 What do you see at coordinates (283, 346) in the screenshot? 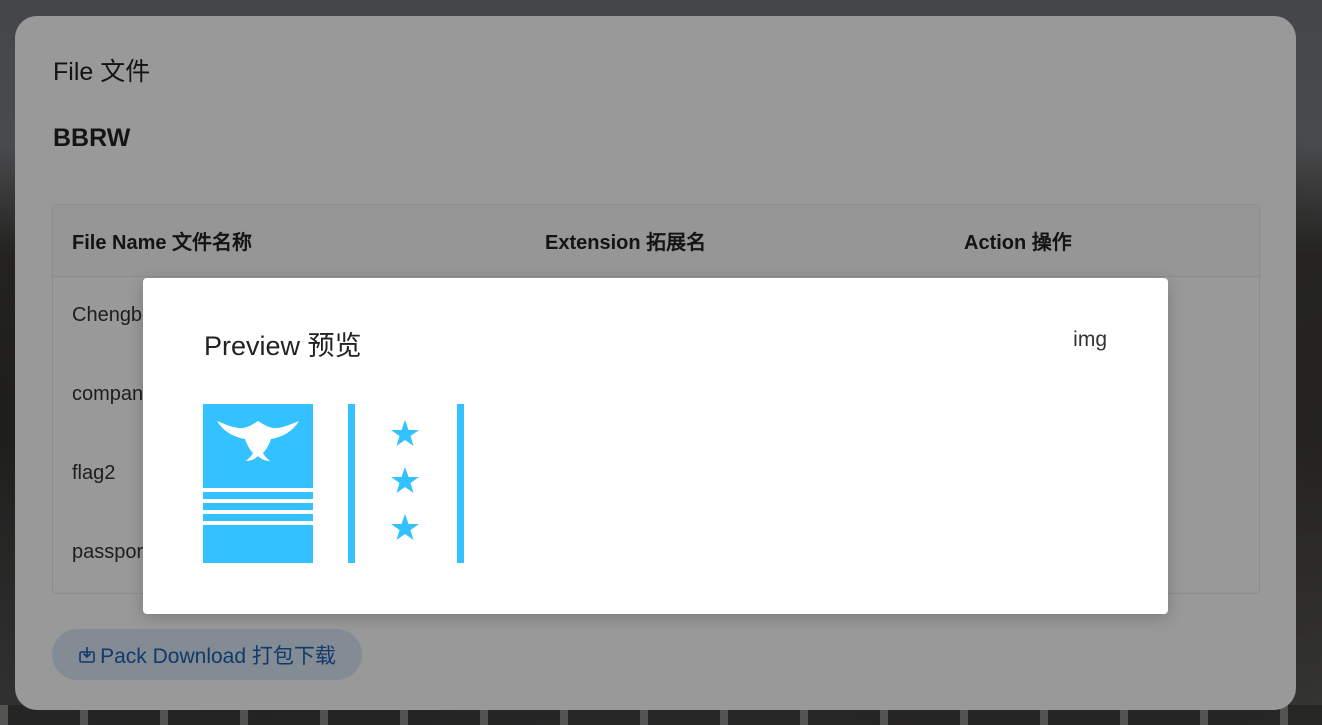
I see `modal-title: Preview 预览` at bounding box center [283, 346].